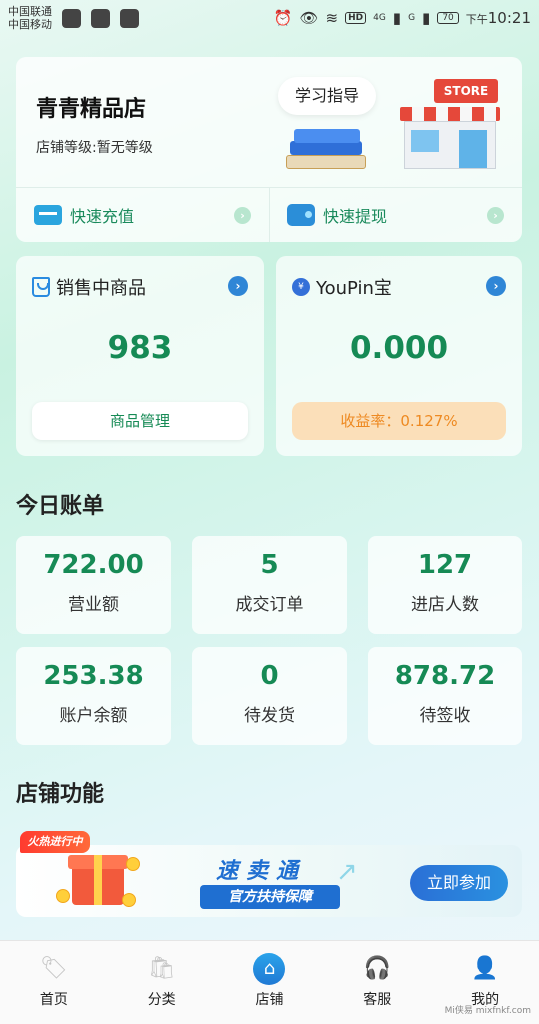  Describe the element at coordinates (269, 605) in the screenshot. I see `bill-label: 成交订单` at that location.